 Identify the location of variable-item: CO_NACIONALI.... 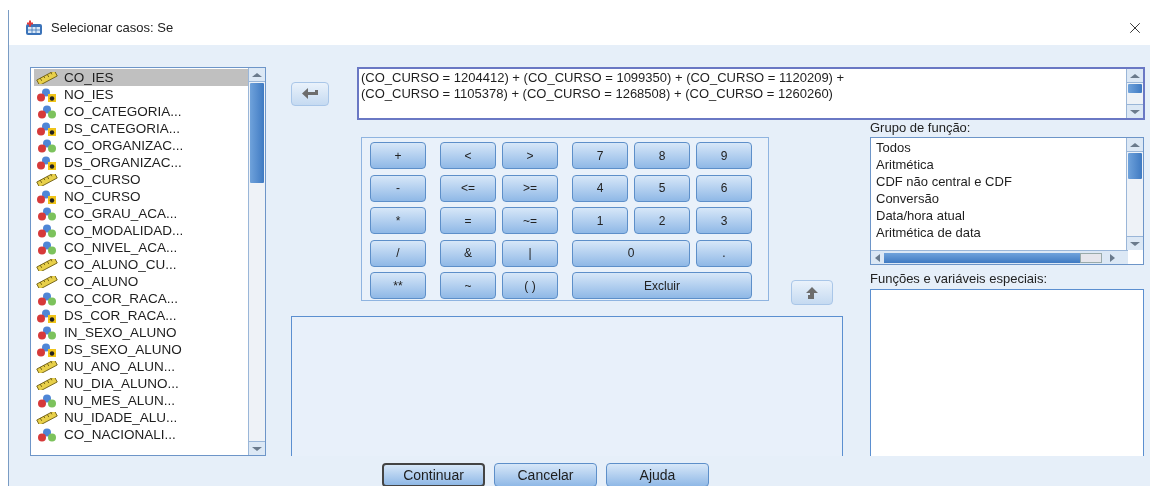
(141, 434).